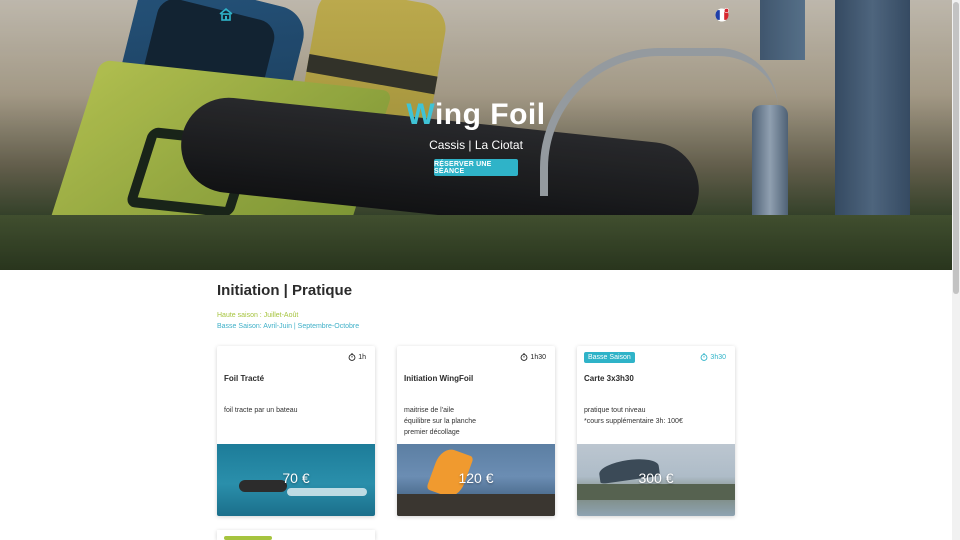 This screenshot has height=540, width=960. Describe the element at coordinates (357, 357) in the screenshot. I see `duration: 1h` at that location.